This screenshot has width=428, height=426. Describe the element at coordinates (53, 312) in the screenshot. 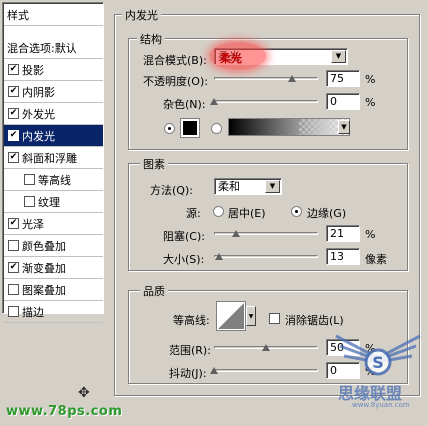

I see `style-item: 描边` at that location.